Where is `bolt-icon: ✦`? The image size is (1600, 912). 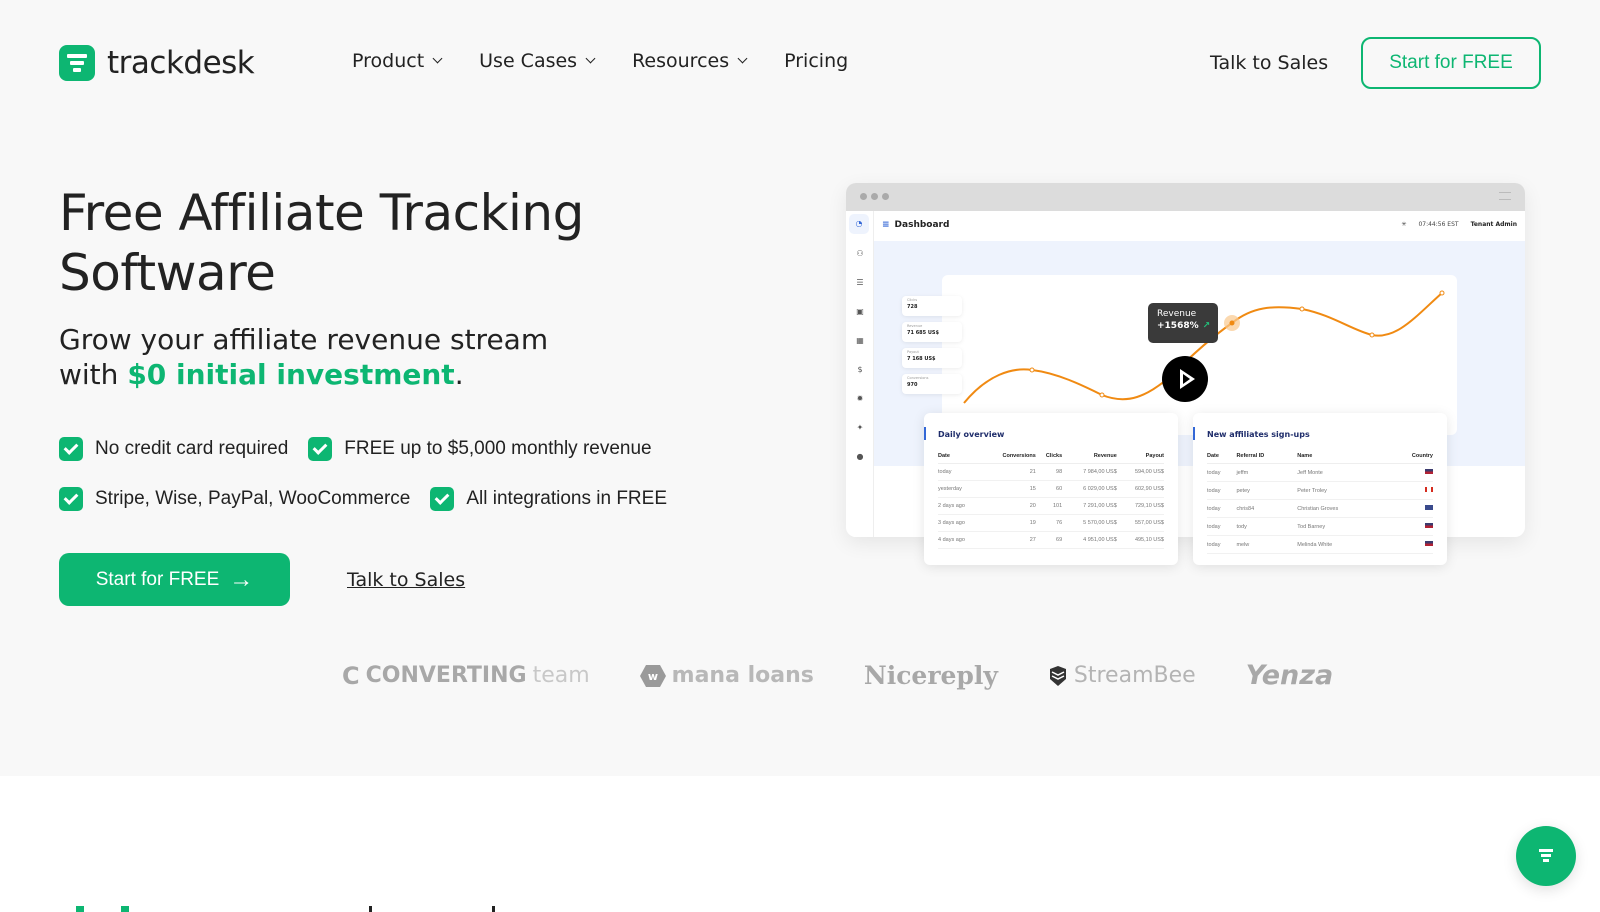 bolt-icon: ✦ is located at coordinates (860, 427).